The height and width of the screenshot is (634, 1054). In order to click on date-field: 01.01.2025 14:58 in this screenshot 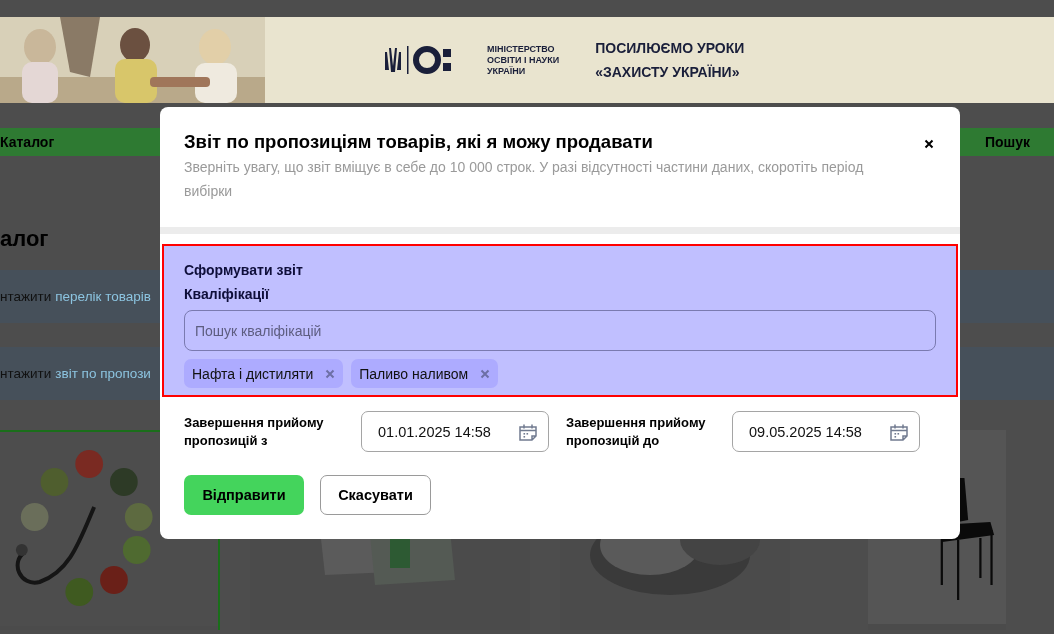, I will do `click(455, 431)`.